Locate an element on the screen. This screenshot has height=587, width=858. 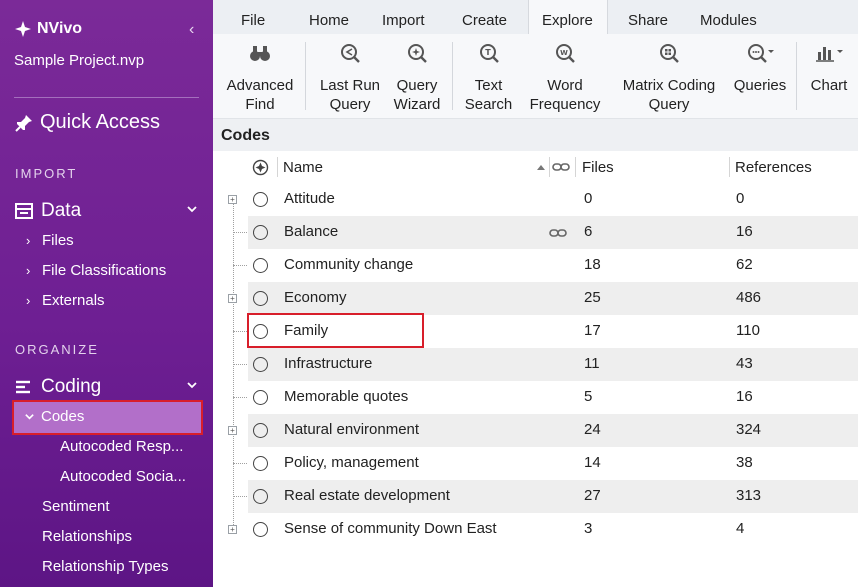
sidebar-item-relationships: Relationships is located at coordinates (87, 536).